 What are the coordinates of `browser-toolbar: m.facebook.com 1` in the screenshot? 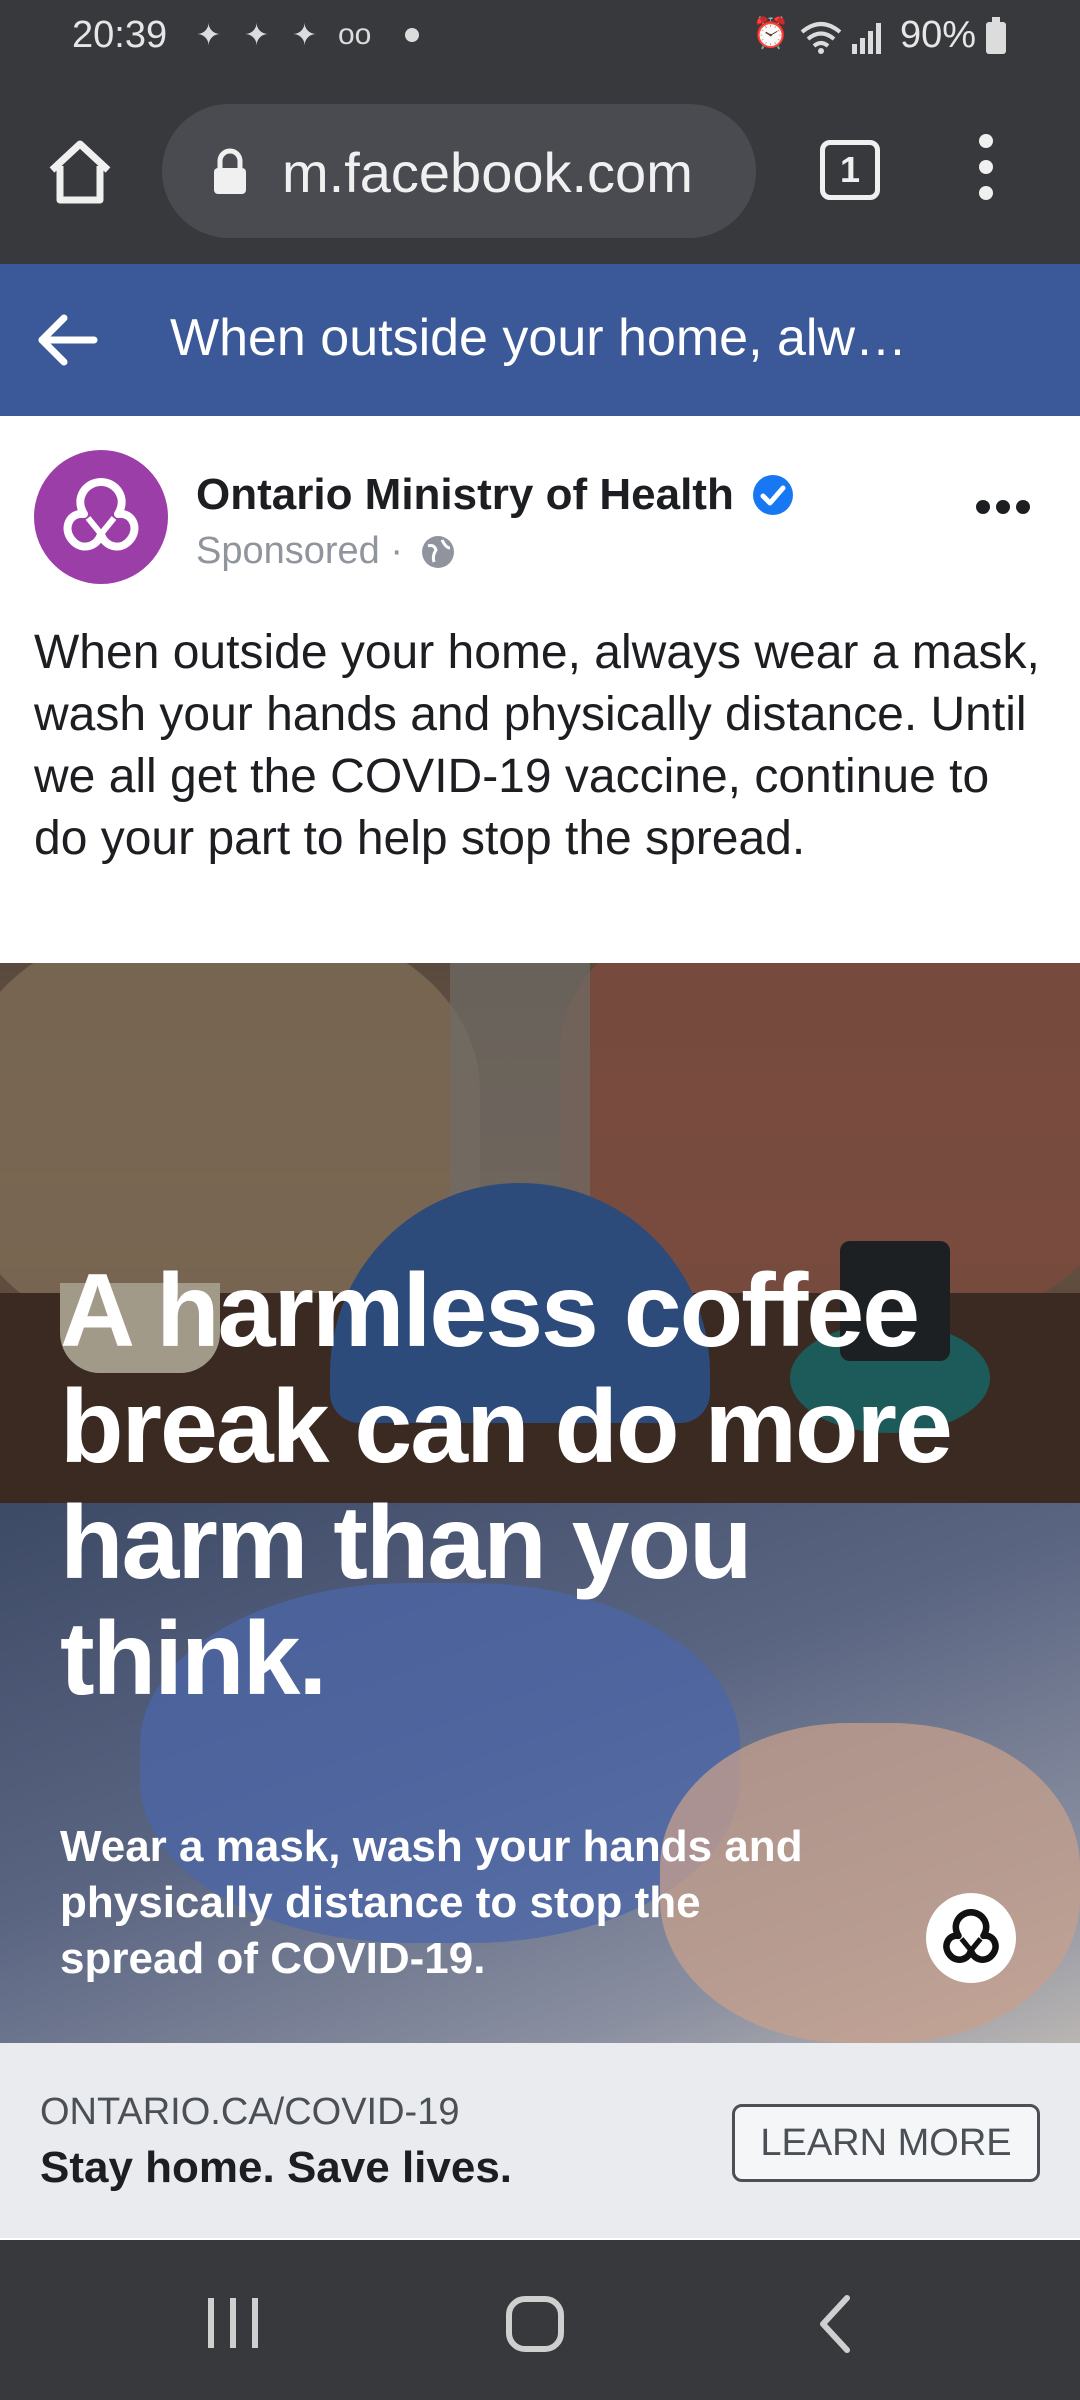 It's located at (540, 169).